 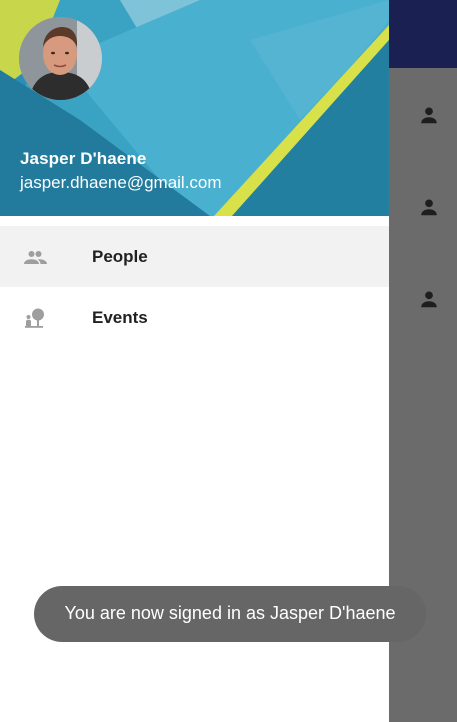 What do you see at coordinates (121, 182) in the screenshot?
I see `user-email: jasper.dhaene@gmail.com` at bounding box center [121, 182].